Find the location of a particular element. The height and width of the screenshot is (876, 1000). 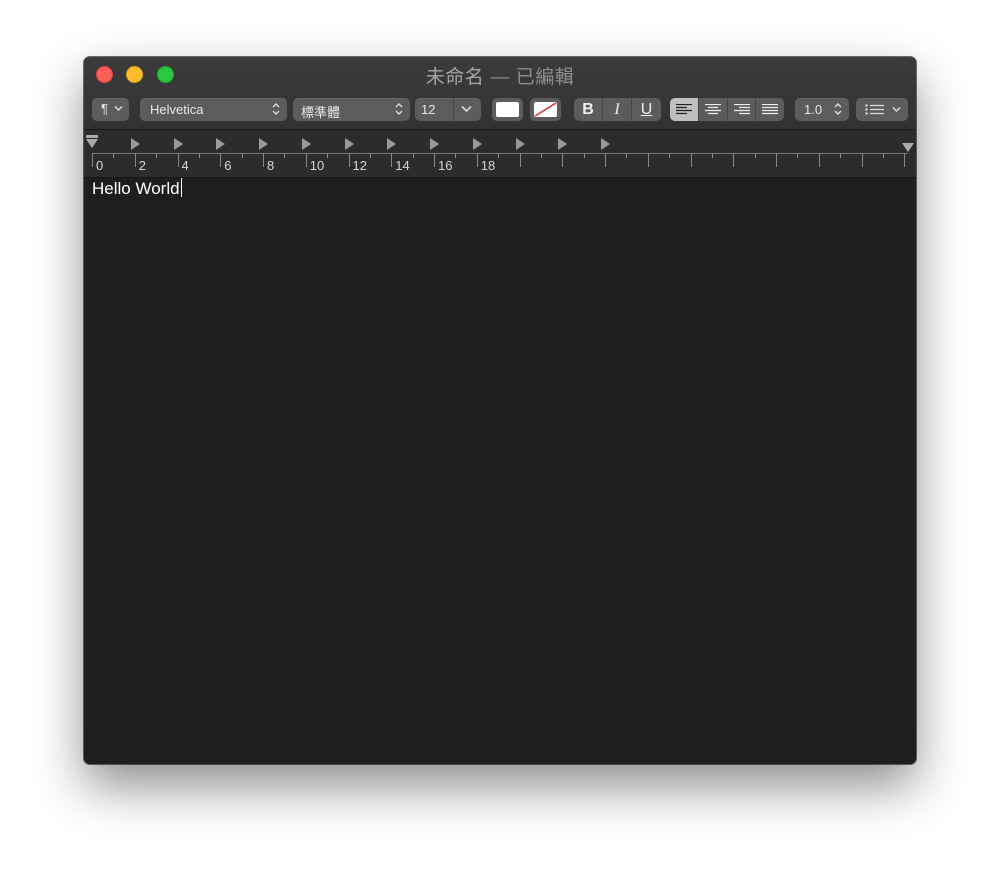

align-justify-icon is located at coordinates (770, 109).